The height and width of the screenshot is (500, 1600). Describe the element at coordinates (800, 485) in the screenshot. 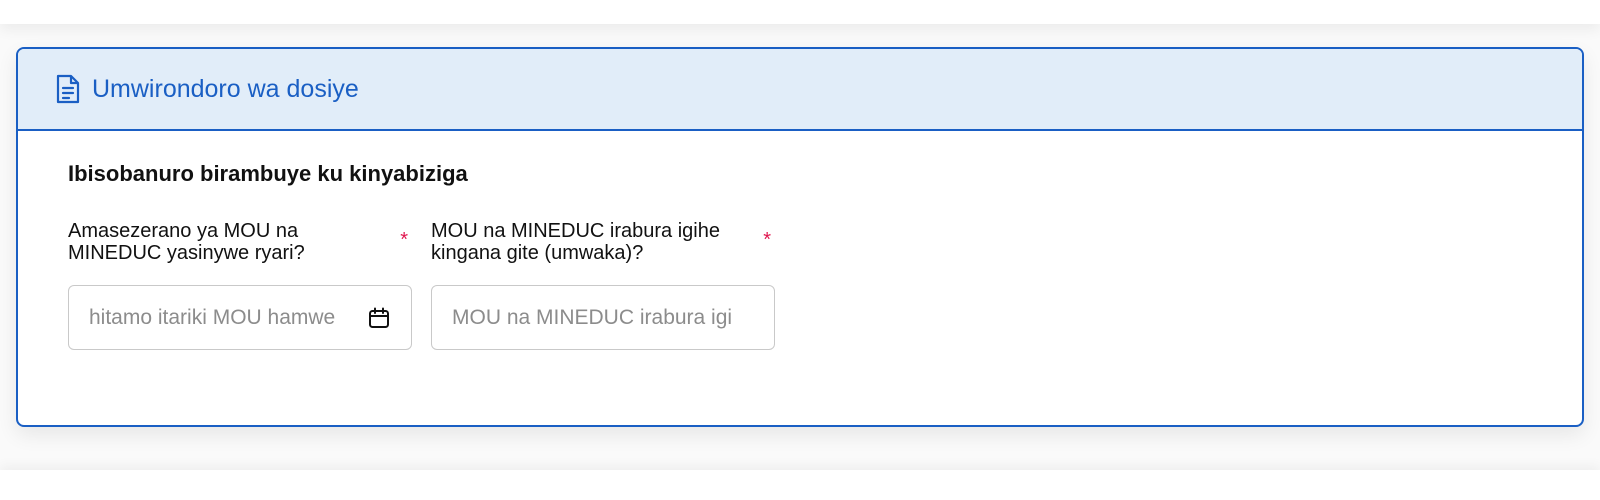

I see `next-card` at that location.